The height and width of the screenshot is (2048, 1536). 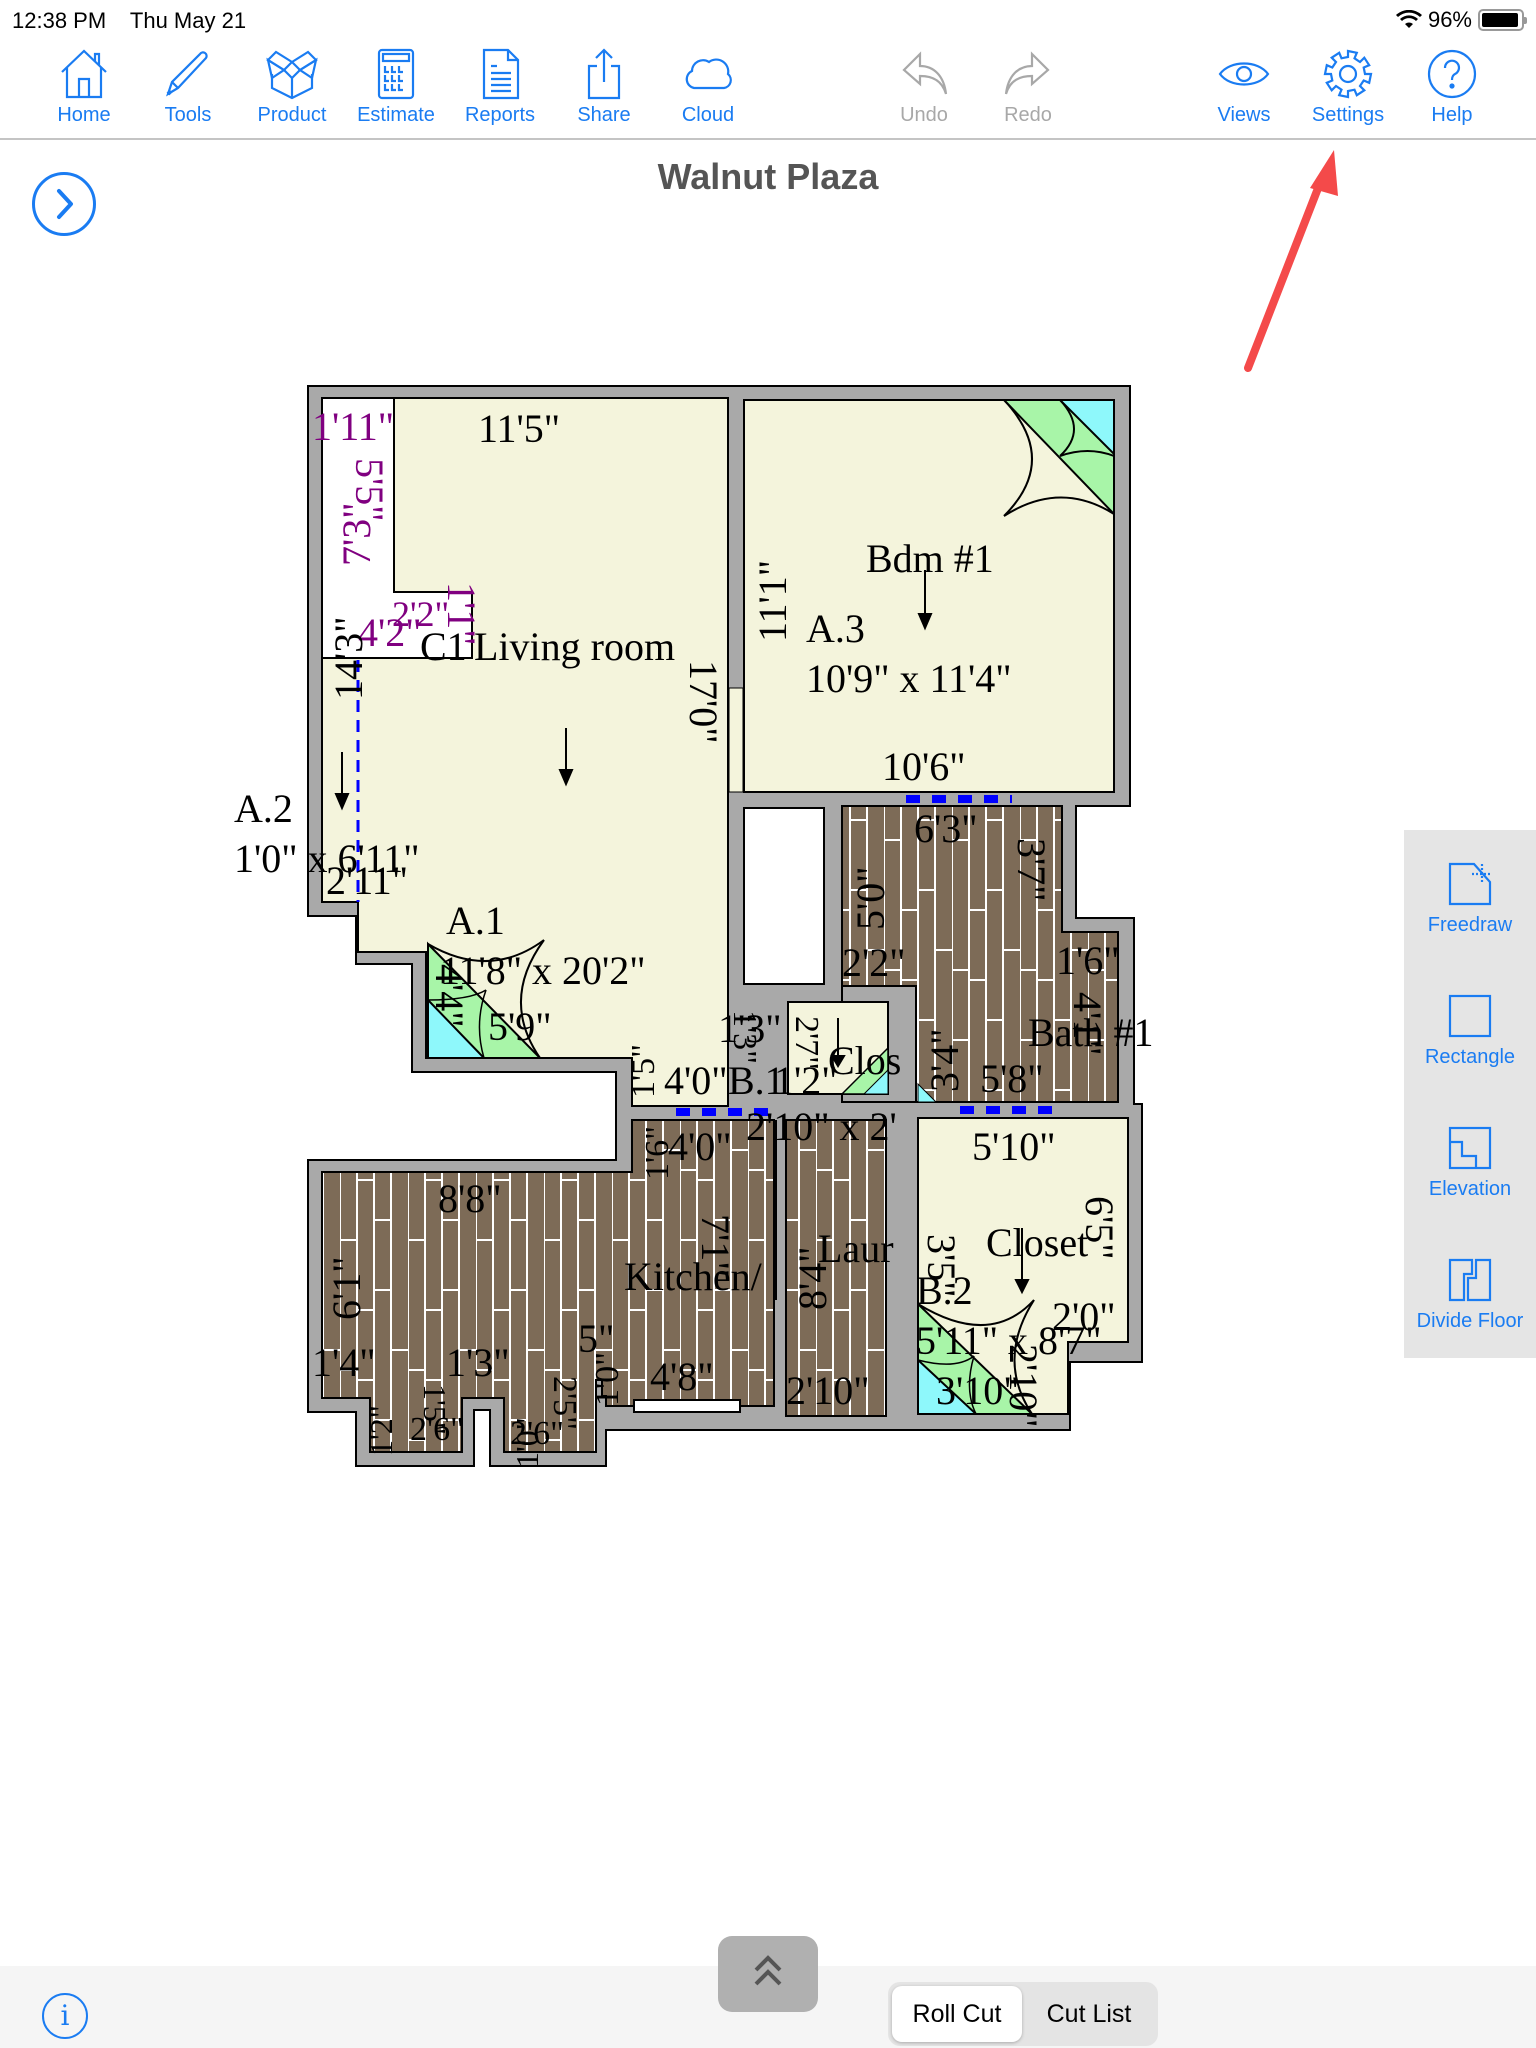 What do you see at coordinates (828, 1390) in the screenshot?
I see `dim-2-10: 2'10"` at bounding box center [828, 1390].